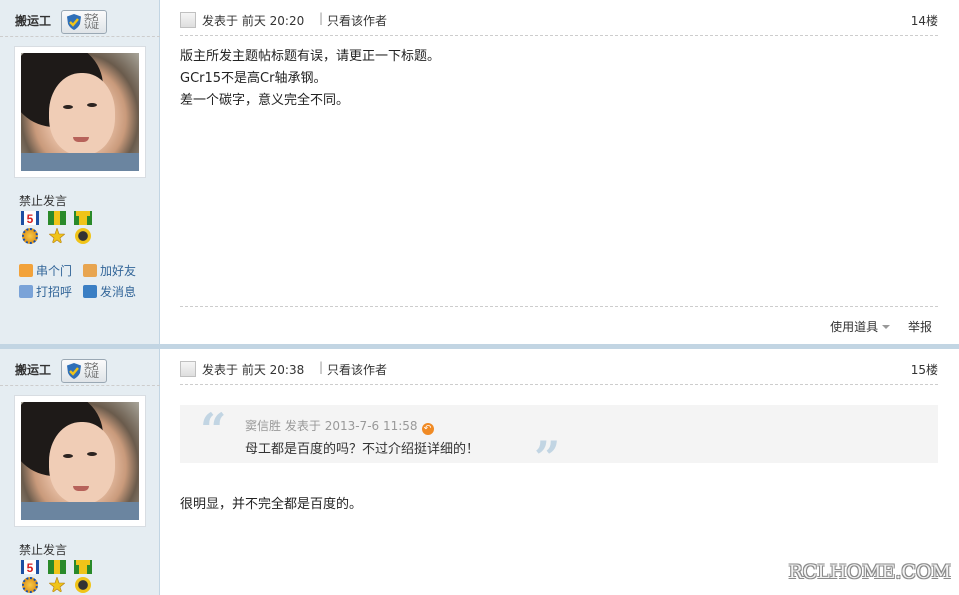 Image resolution: width=959 pixels, height=595 pixels. I want to click on report-link: 举报, so click(920, 327).